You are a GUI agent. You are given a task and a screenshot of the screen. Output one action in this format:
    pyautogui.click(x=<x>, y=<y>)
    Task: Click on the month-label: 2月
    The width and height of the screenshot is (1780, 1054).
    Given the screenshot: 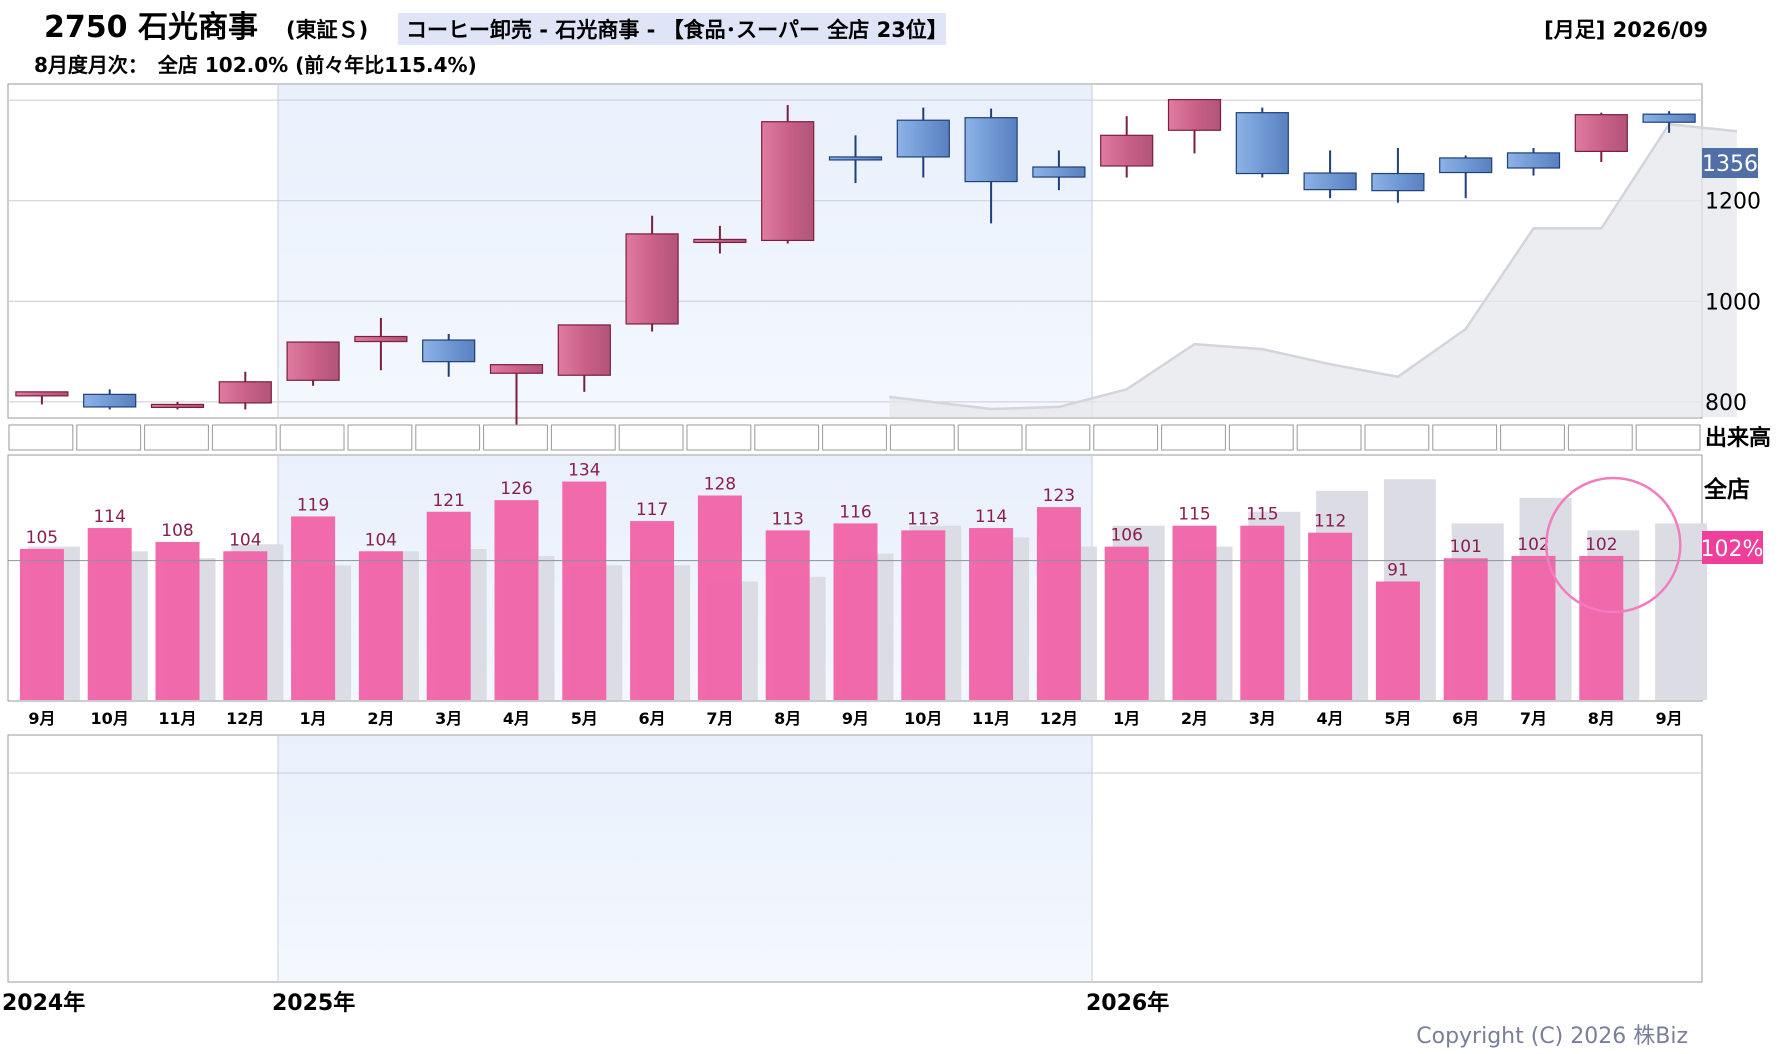 What is the action you would take?
    pyautogui.click(x=1194, y=718)
    